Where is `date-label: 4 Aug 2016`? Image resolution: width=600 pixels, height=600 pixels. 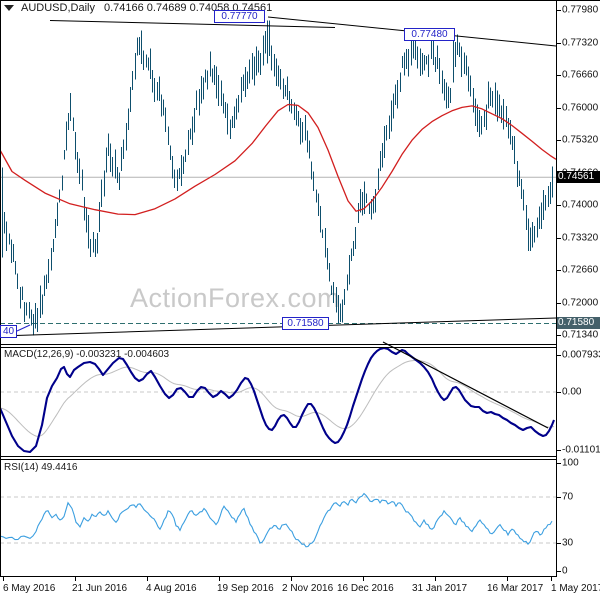
date-label: 4 Aug 2016 is located at coordinates (171, 588).